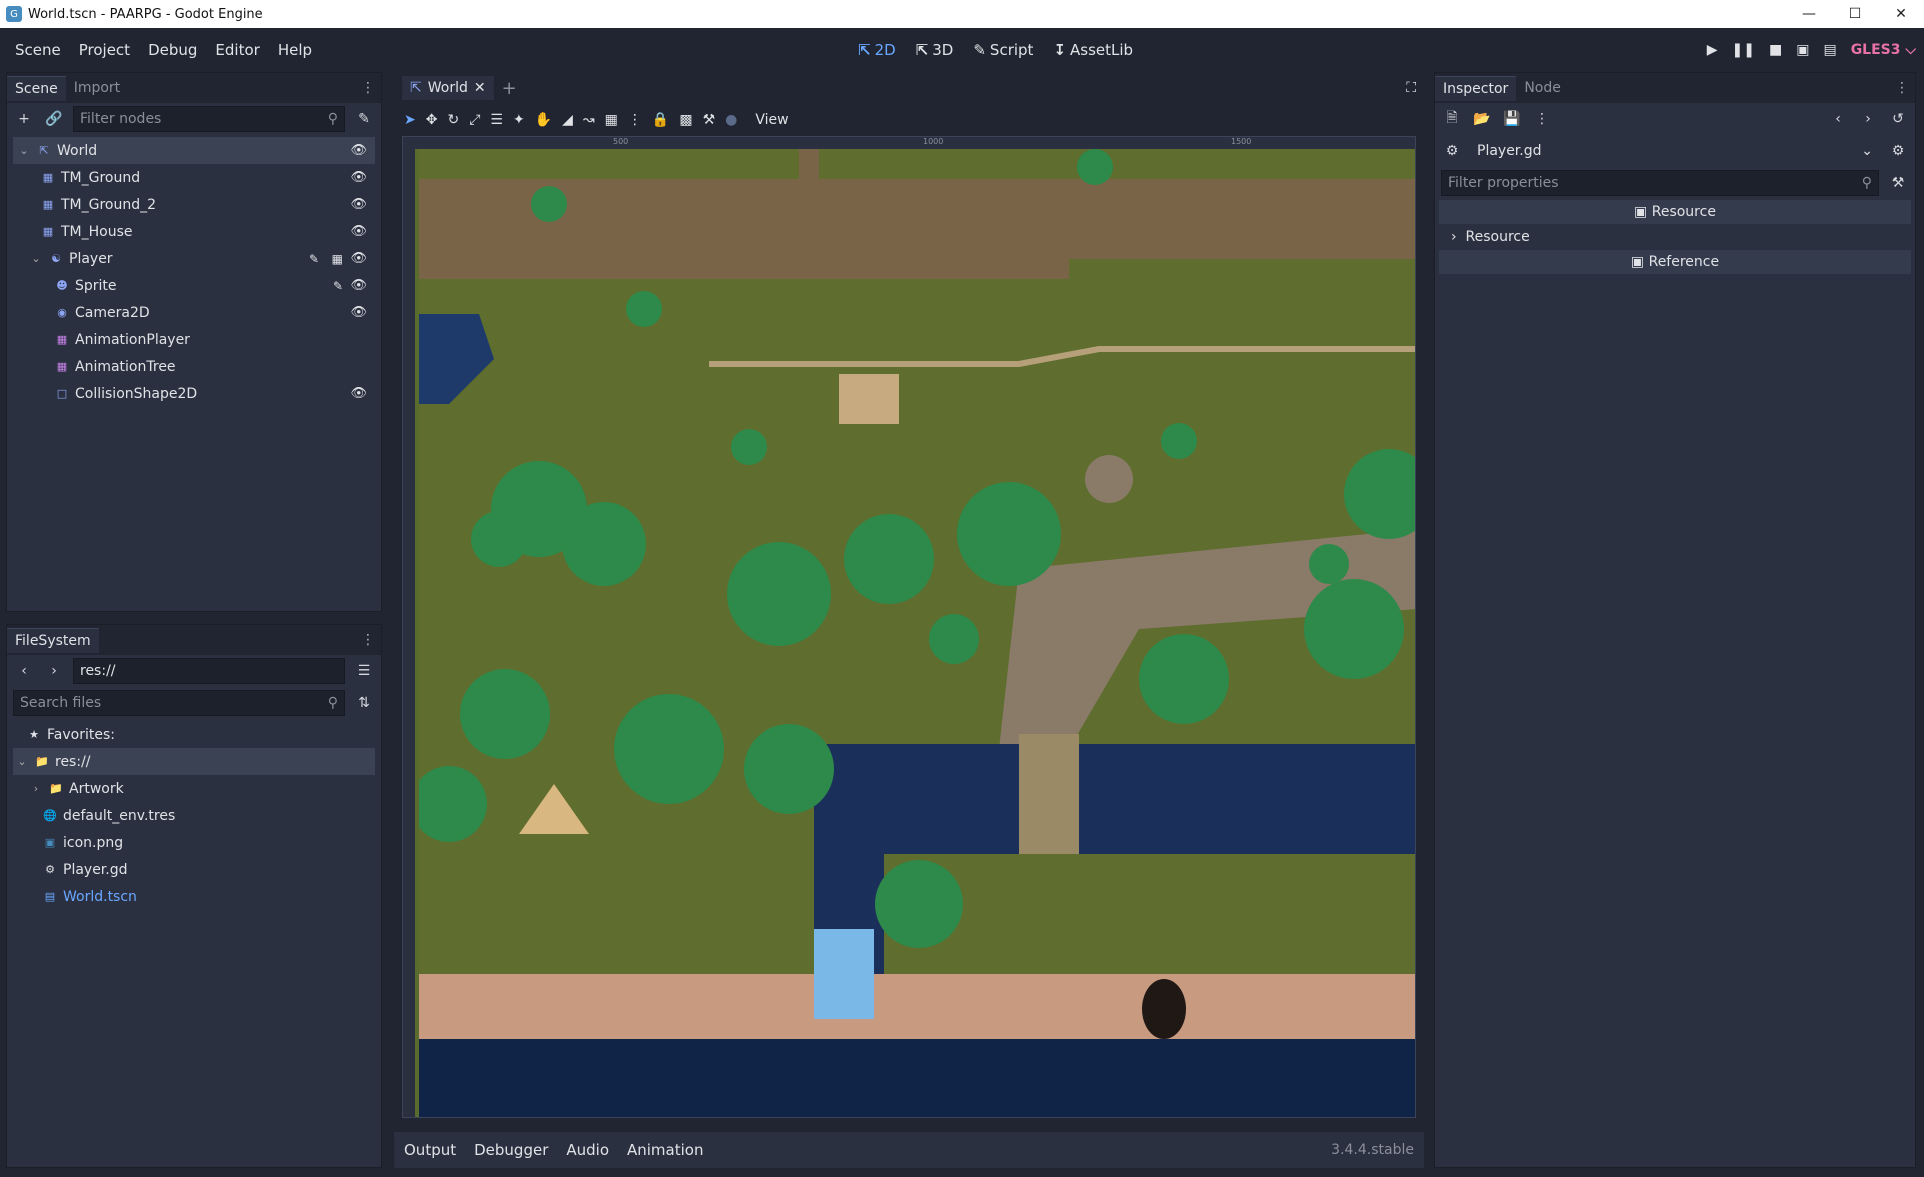  Describe the element at coordinates (1829, 50) in the screenshot. I see `play-custom-scene-icon: ▤` at that location.